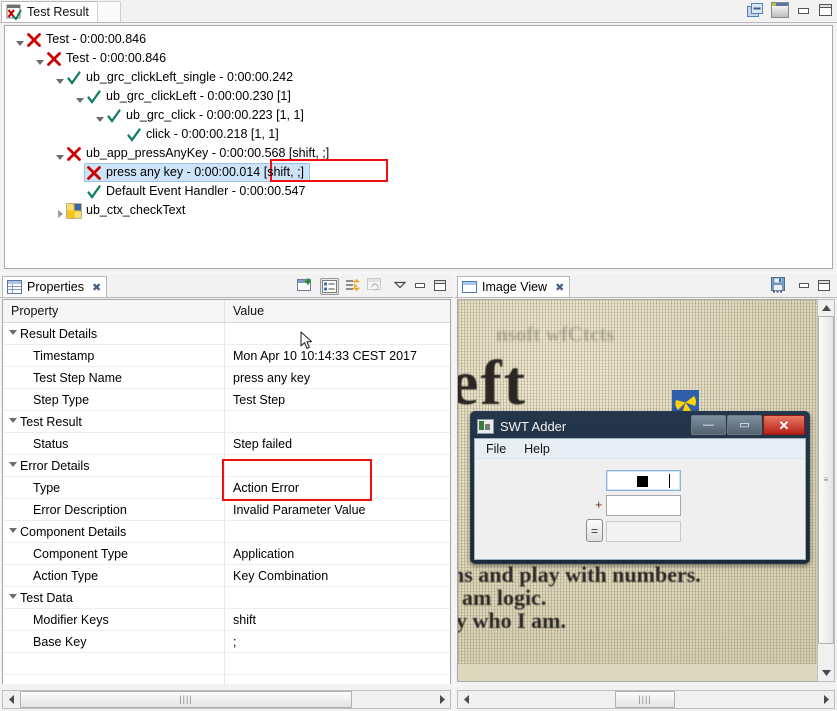 The height and width of the screenshot is (711, 837). Describe the element at coordinates (514, 286) in the screenshot. I see `tab-image-view: Image View ✖` at that location.